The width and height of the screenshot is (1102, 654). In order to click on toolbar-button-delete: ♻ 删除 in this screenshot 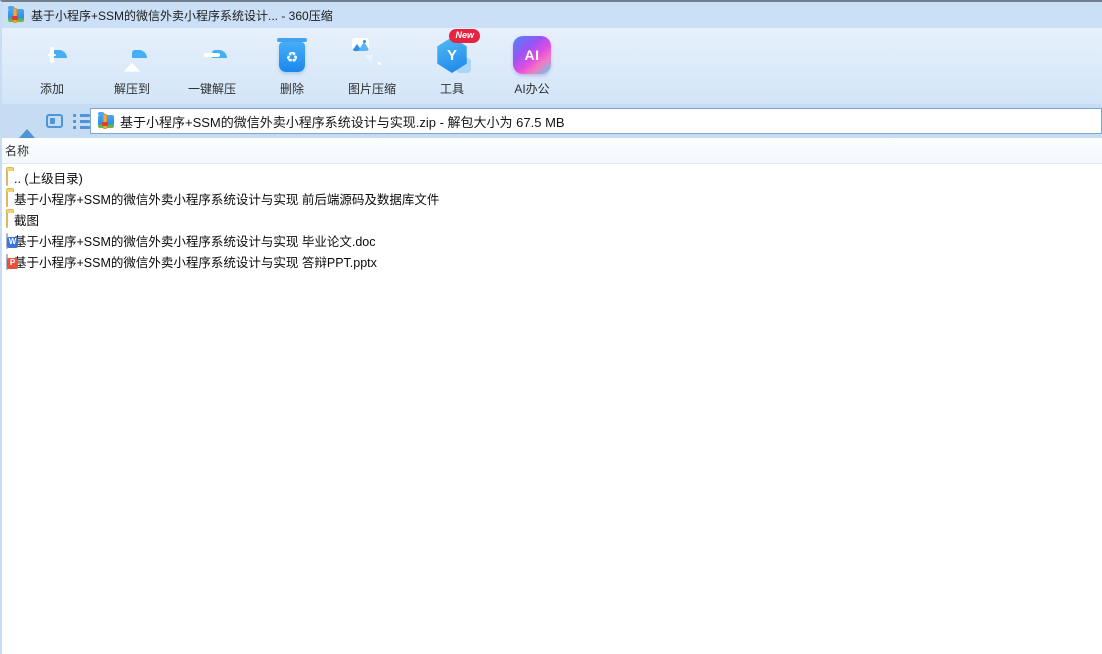, I will do `click(292, 66)`.